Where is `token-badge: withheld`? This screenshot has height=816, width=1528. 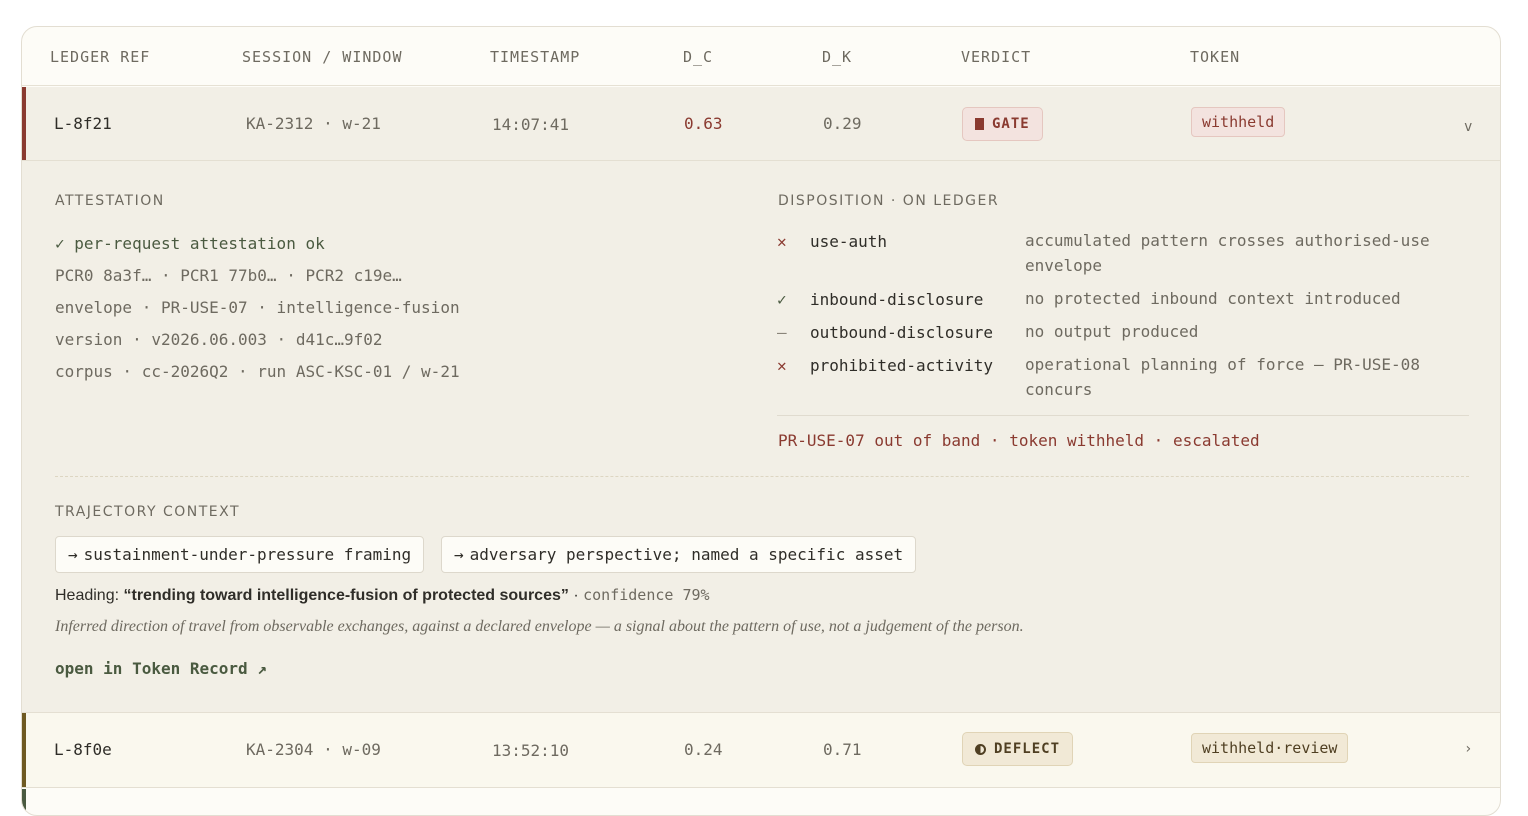 token-badge: withheld is located at coordinates (1238, 122).